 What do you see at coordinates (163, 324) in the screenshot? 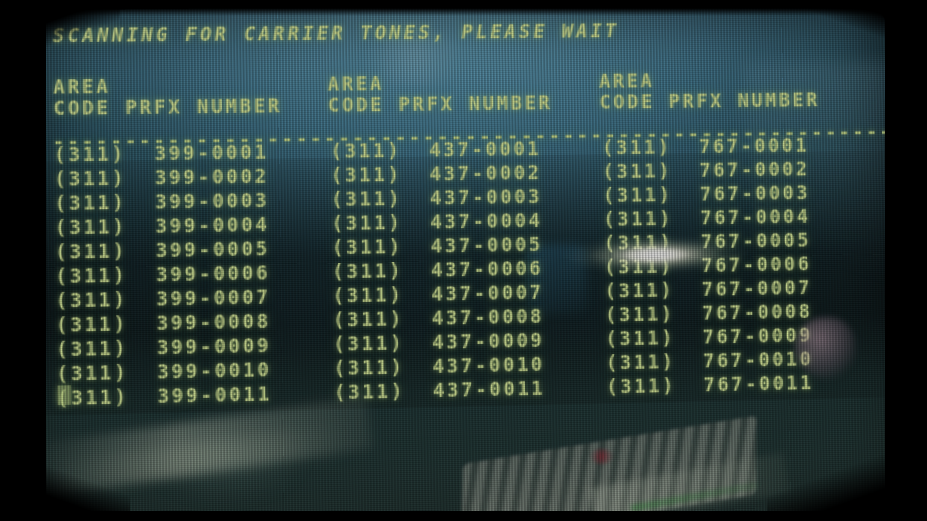
I see `phone-number-cell: (311) 399-0008` at bounding box center [163, 324].